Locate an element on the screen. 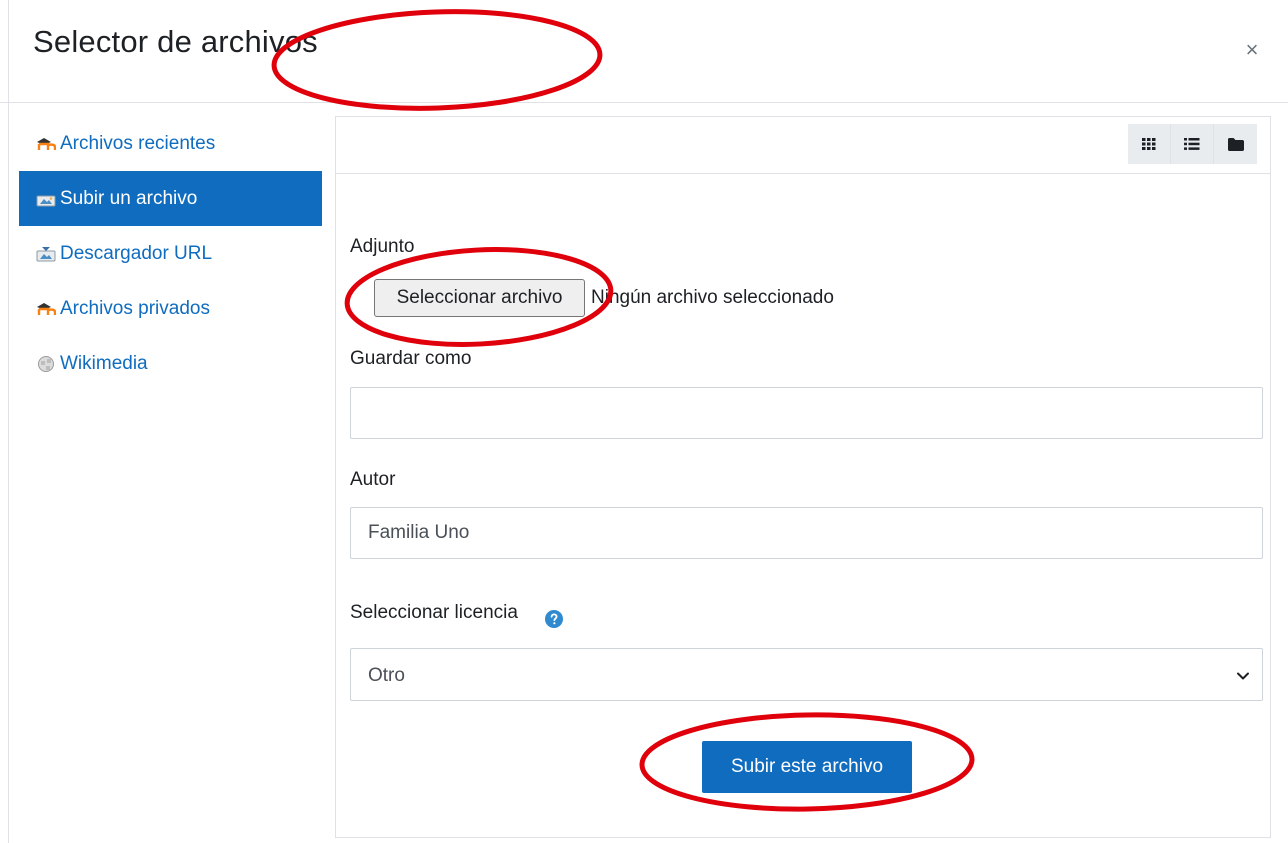 This screenshot has height=843, width=1288. chevron-down-icon is located at coordinates (1243, 676).